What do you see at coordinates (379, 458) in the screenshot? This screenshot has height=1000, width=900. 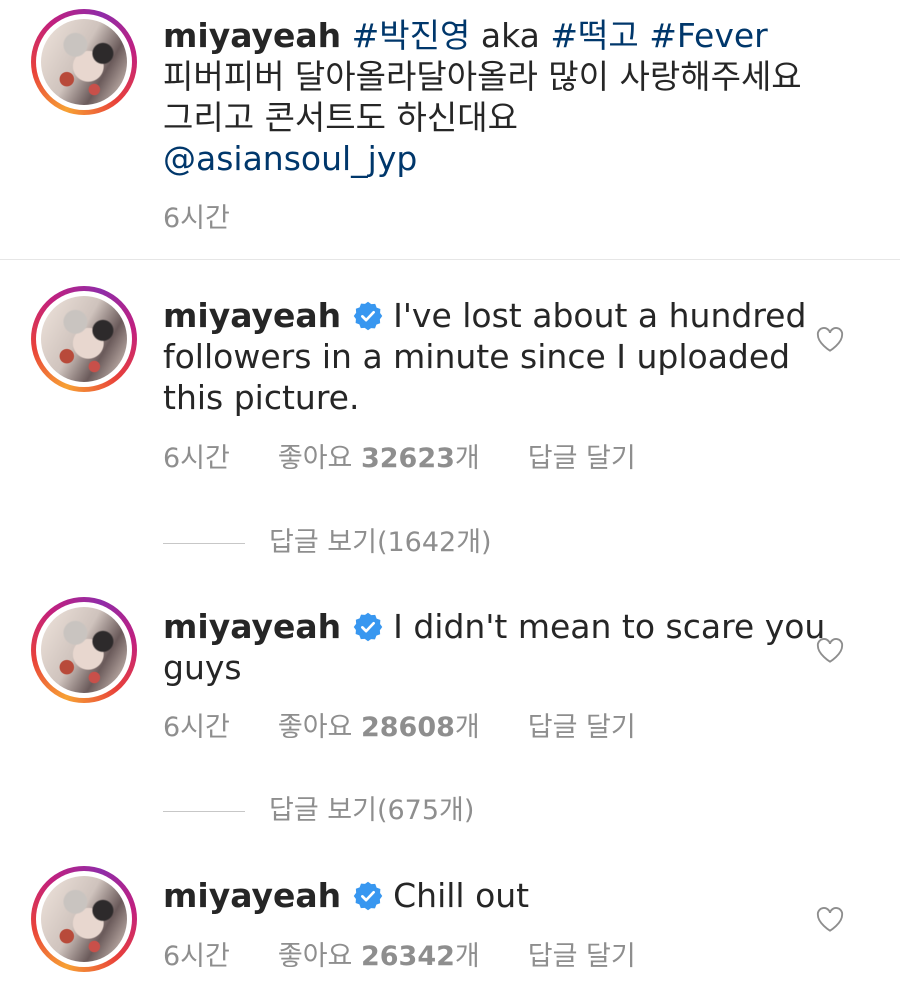 I see `likes-count: 좋아요 32623개` at bounding box center [379, 458].